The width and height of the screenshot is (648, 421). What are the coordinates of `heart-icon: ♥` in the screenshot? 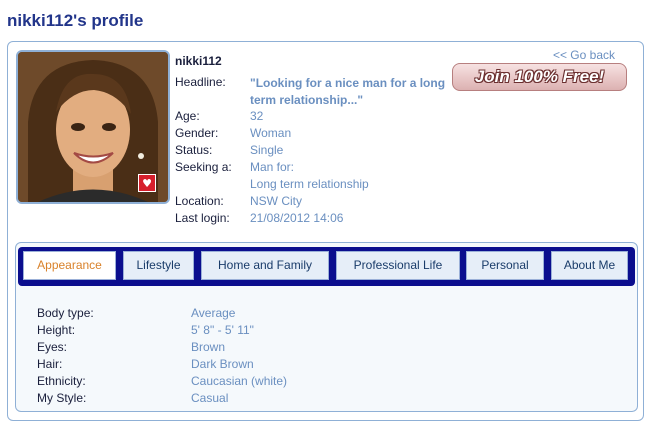 It's located at (147, 183).